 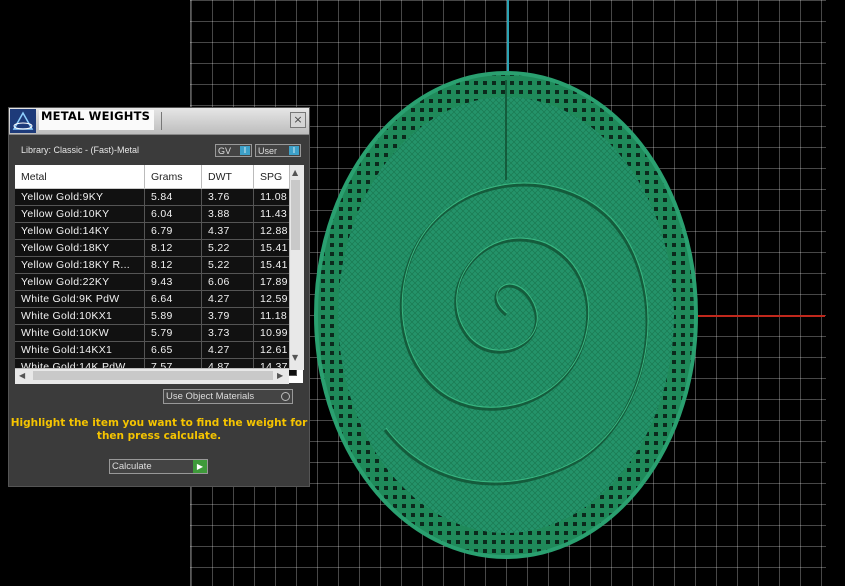 What do you see at coordinates (227, 282) in the screenshot?
I see `dwt-cell: 6.06` at bounding box center [227, 282].